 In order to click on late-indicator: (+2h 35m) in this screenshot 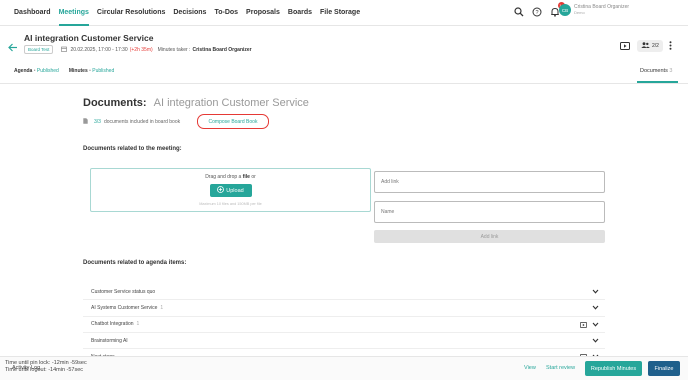, I will do `click(141, 49)`.